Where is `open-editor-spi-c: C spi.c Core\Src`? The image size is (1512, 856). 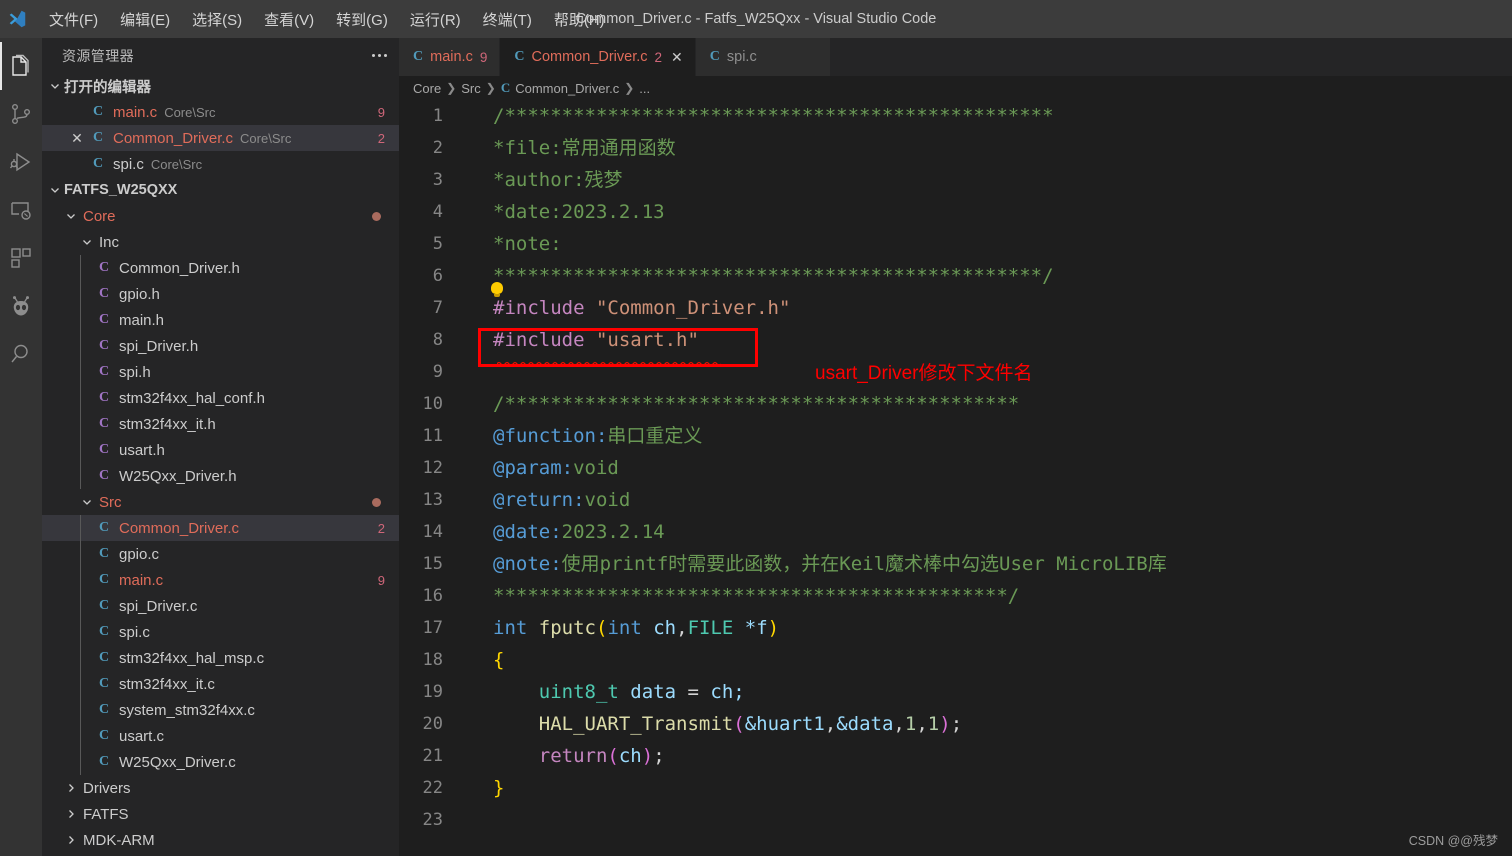 open-editor-spi-c: C spi.c Core\Src is located at coordinates (220, 164).